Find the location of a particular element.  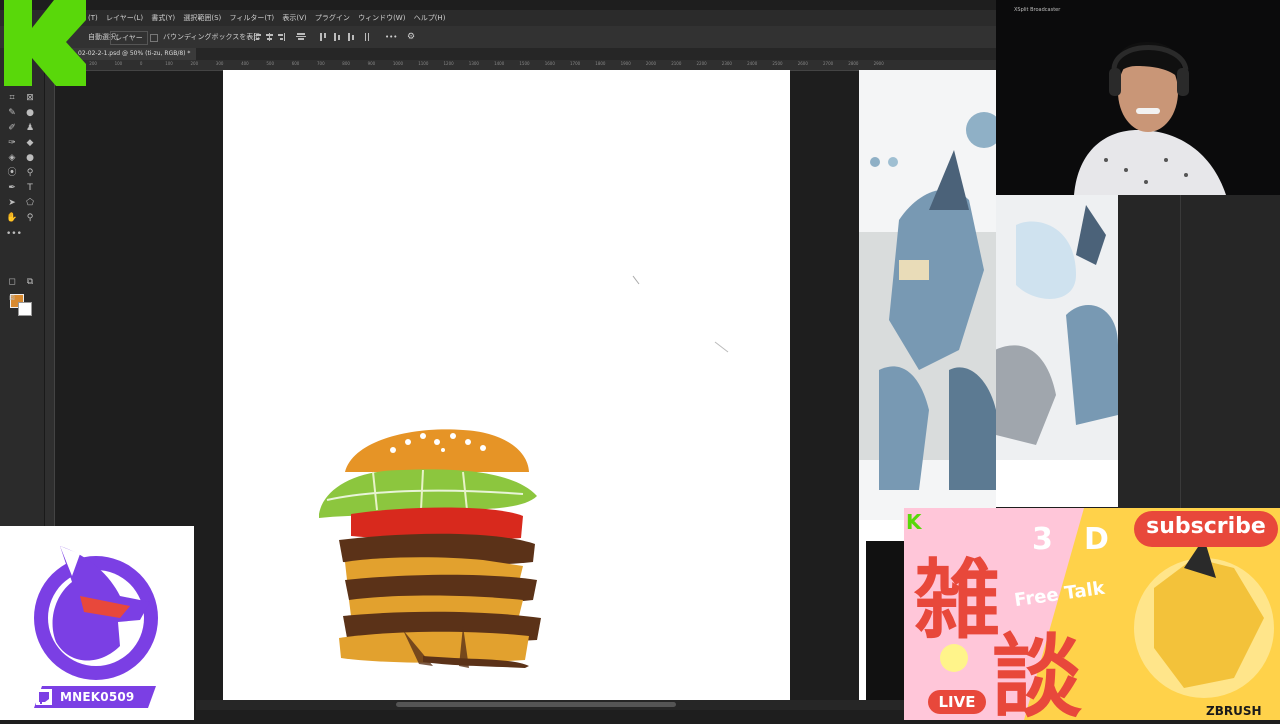

hand-tool-icon: ✋ is located at coordinates (12, 218).